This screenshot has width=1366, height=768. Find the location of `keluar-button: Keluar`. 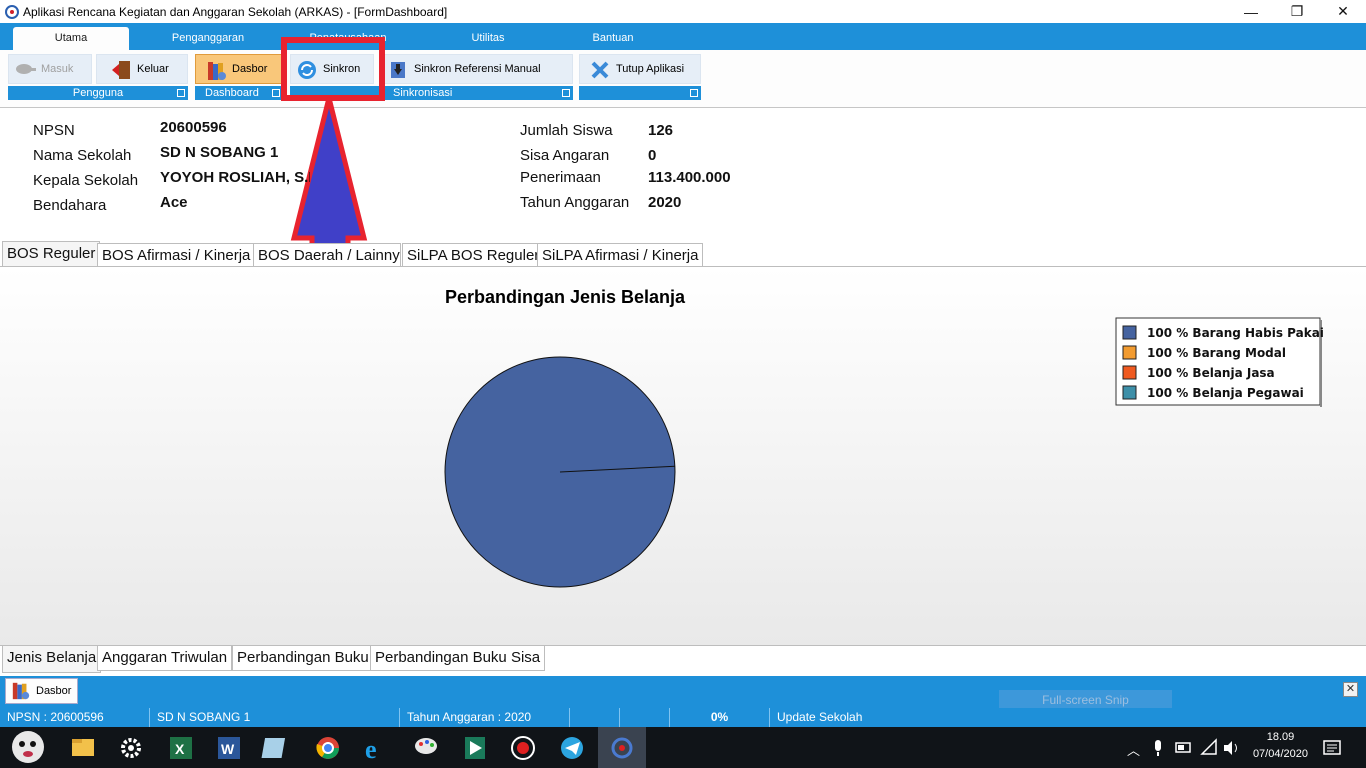

keluar-button: Keluar is located at coordinates (142, 69).